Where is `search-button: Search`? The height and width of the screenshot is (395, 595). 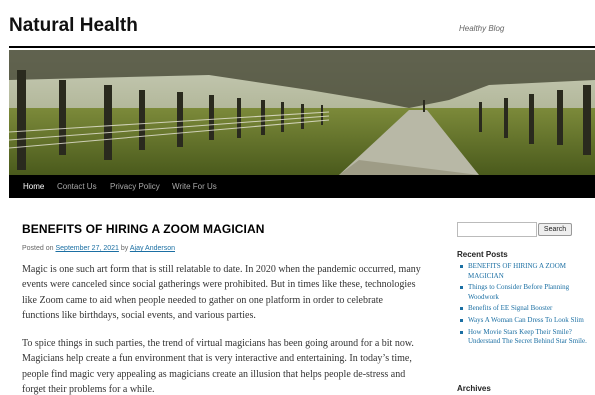
search-button: Search is located at coordinates (555, 229).